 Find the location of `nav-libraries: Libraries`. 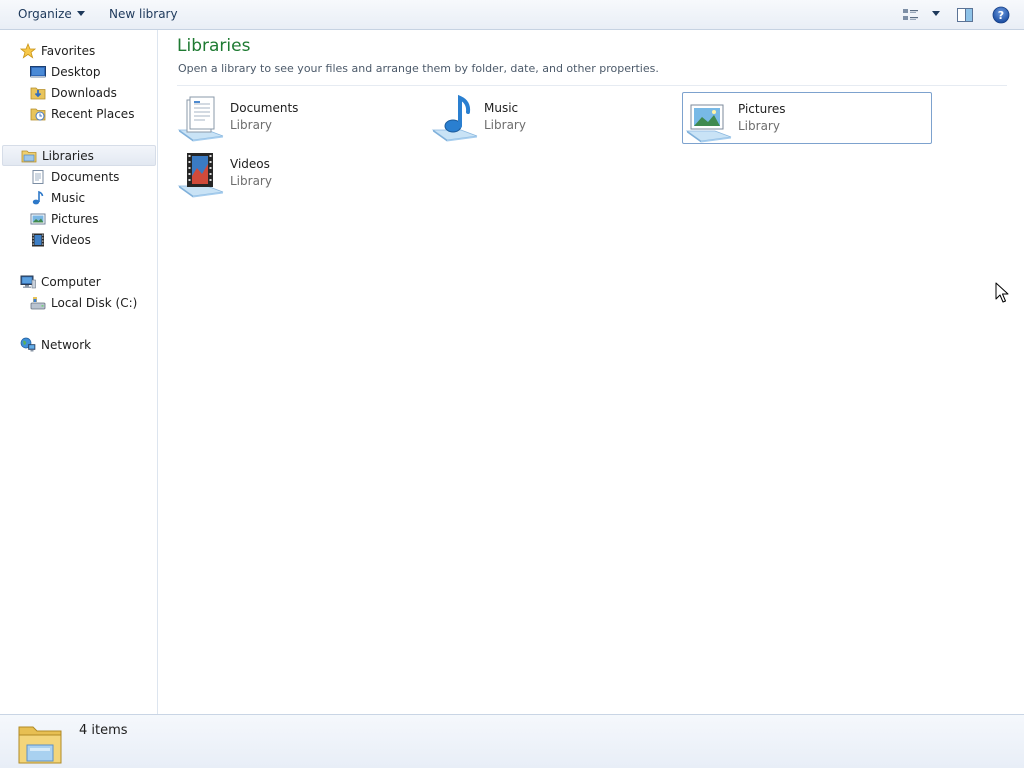

nav-libraries: Libraries is located at coordinates (79, 155).